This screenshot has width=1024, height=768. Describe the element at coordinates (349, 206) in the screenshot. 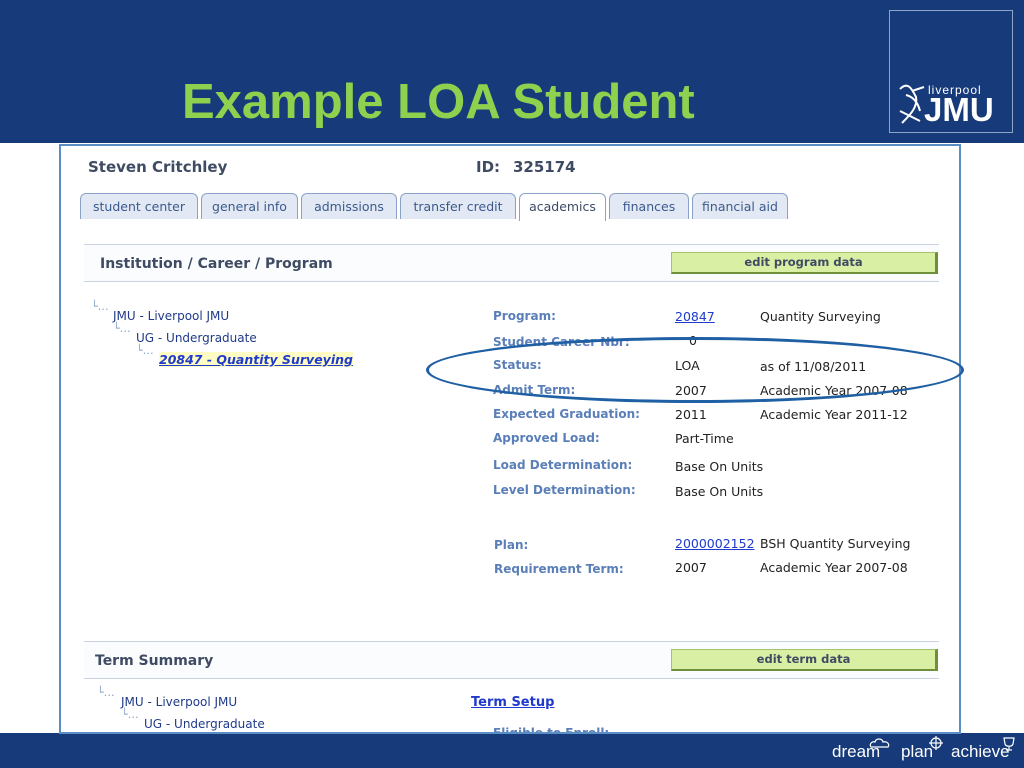

I see `tab-admissions: admissions` at that location.